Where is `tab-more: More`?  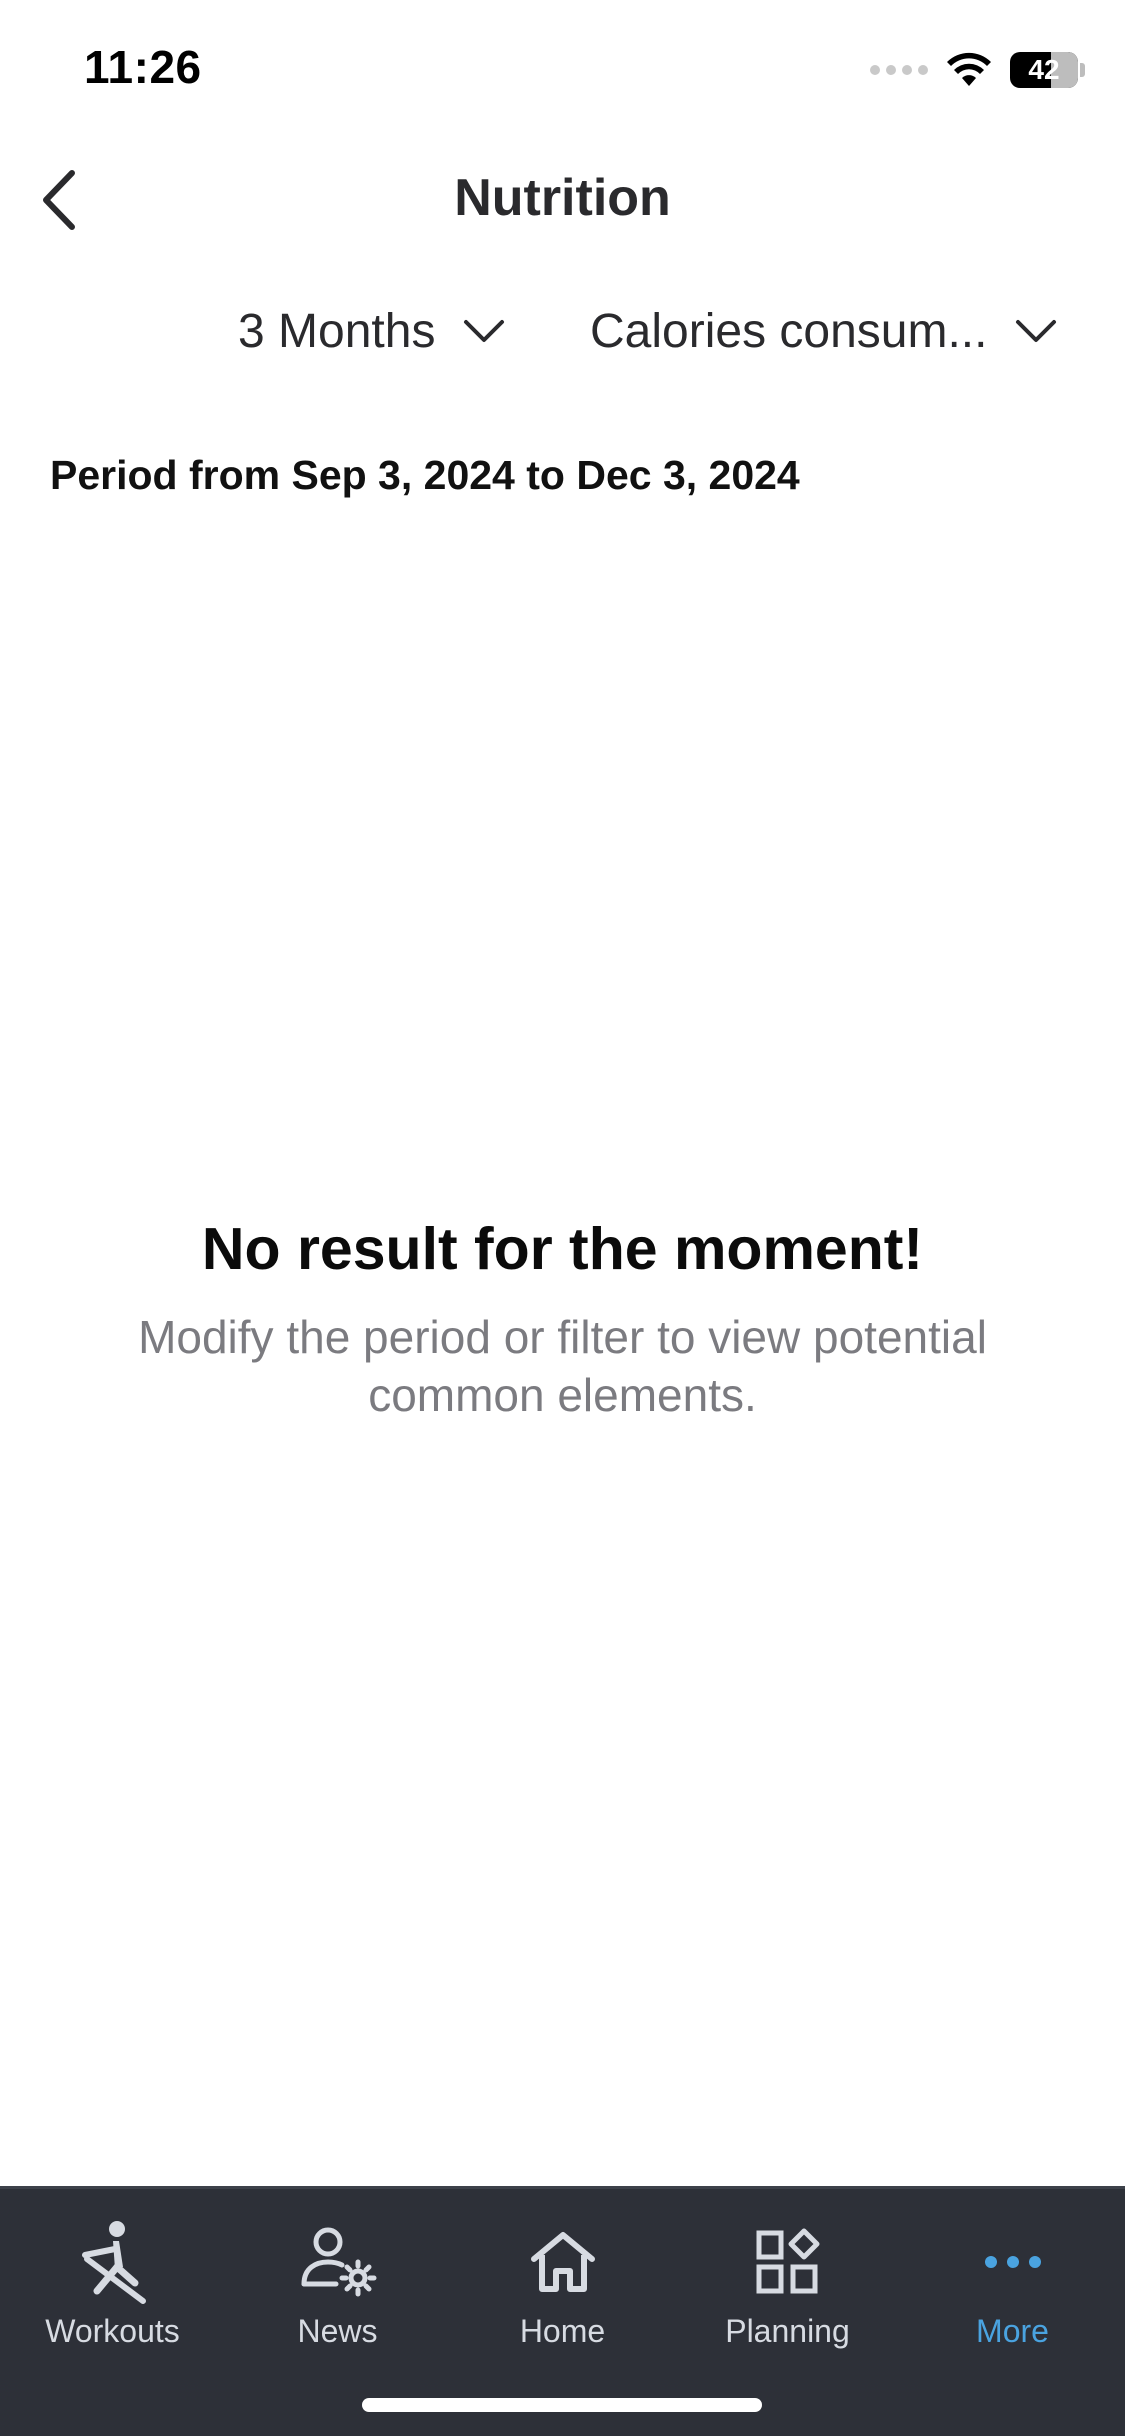
tab-more: More is located at coordinates (1012, 2279).